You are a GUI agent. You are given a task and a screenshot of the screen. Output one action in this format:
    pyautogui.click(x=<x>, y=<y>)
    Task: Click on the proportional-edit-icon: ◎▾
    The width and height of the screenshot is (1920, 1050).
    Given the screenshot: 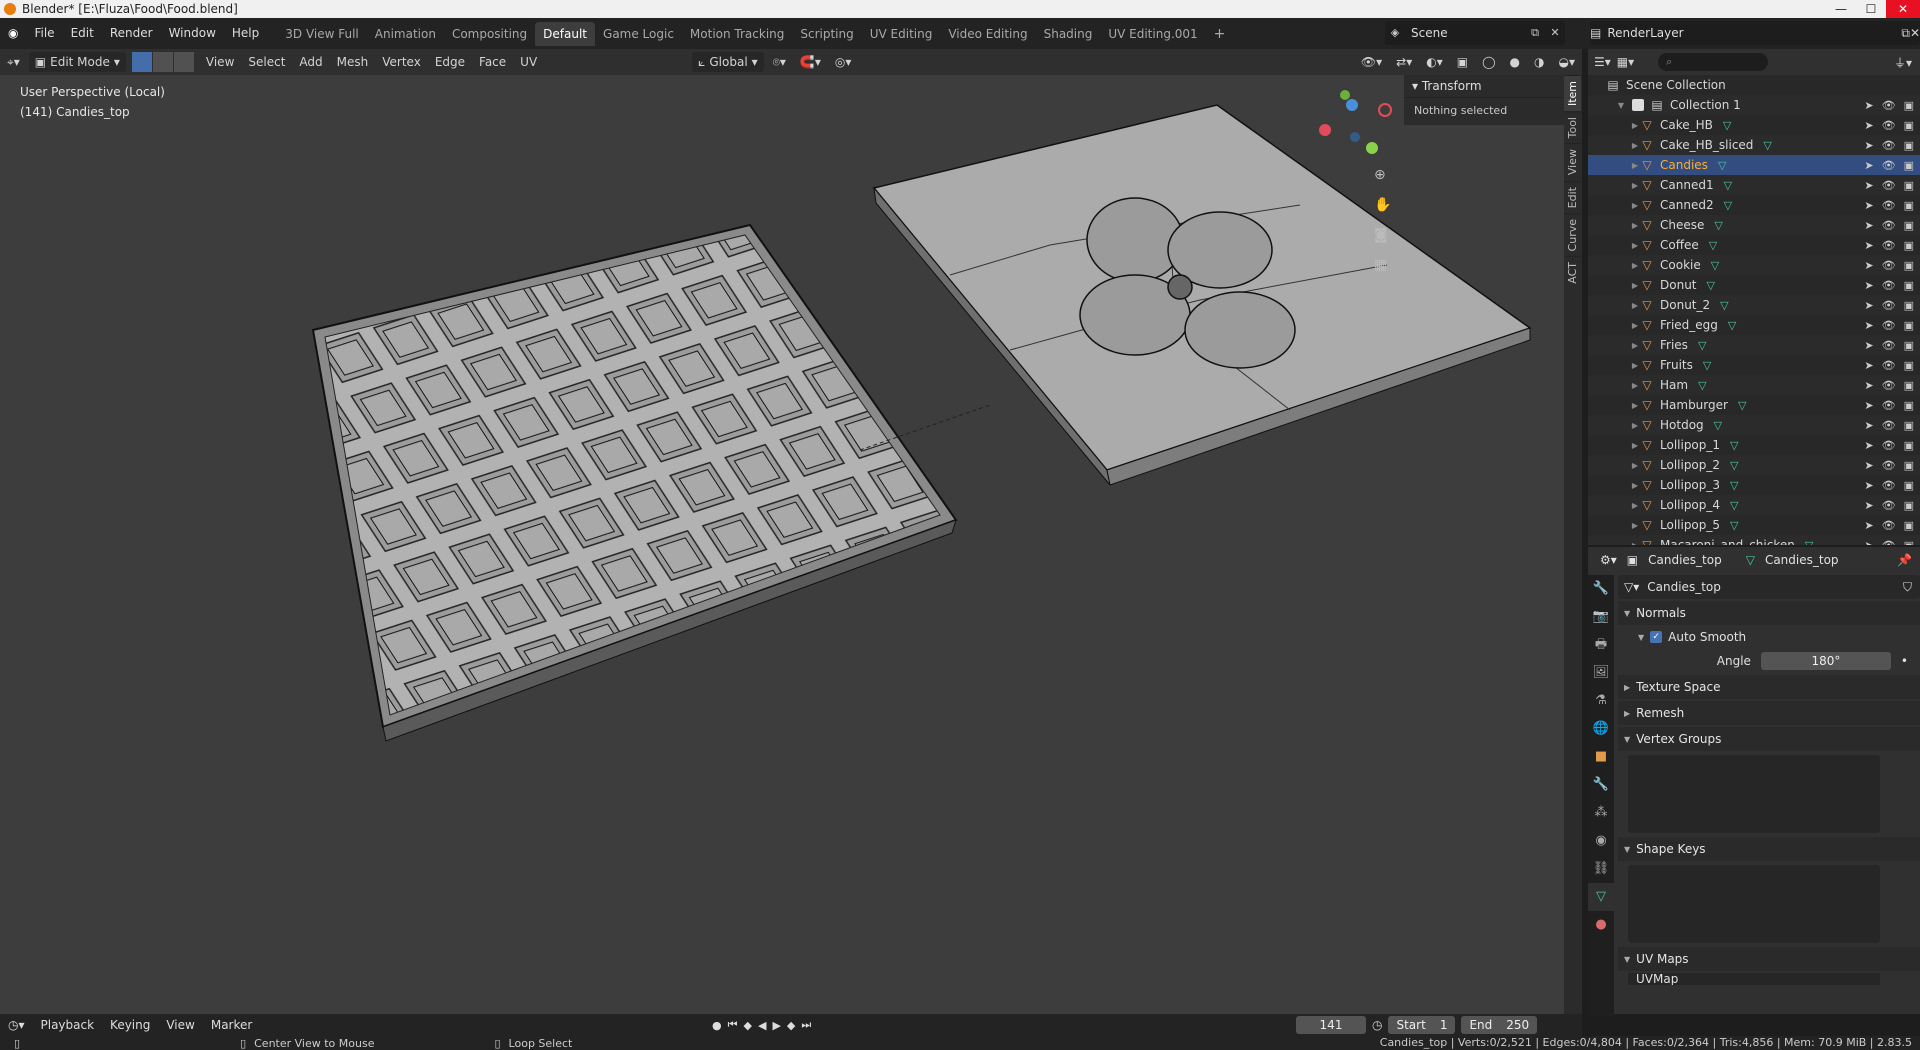 What is the action you would take?
    pyautogui.click(x=843, y=62)
    